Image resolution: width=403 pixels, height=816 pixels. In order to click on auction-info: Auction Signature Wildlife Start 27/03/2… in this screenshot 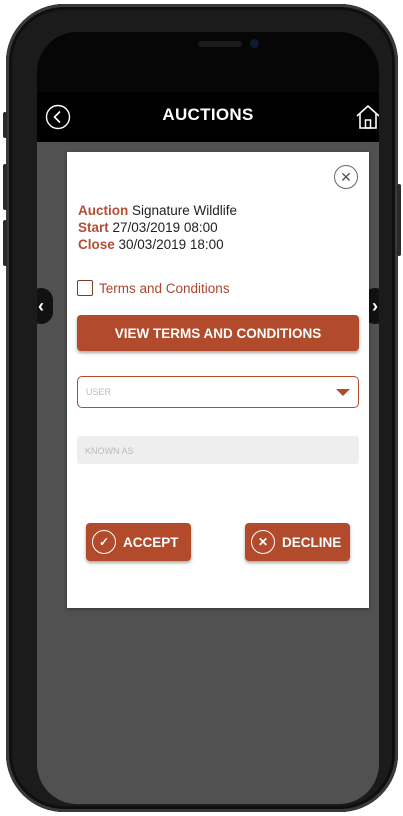, I will do `click(157, 227)`.